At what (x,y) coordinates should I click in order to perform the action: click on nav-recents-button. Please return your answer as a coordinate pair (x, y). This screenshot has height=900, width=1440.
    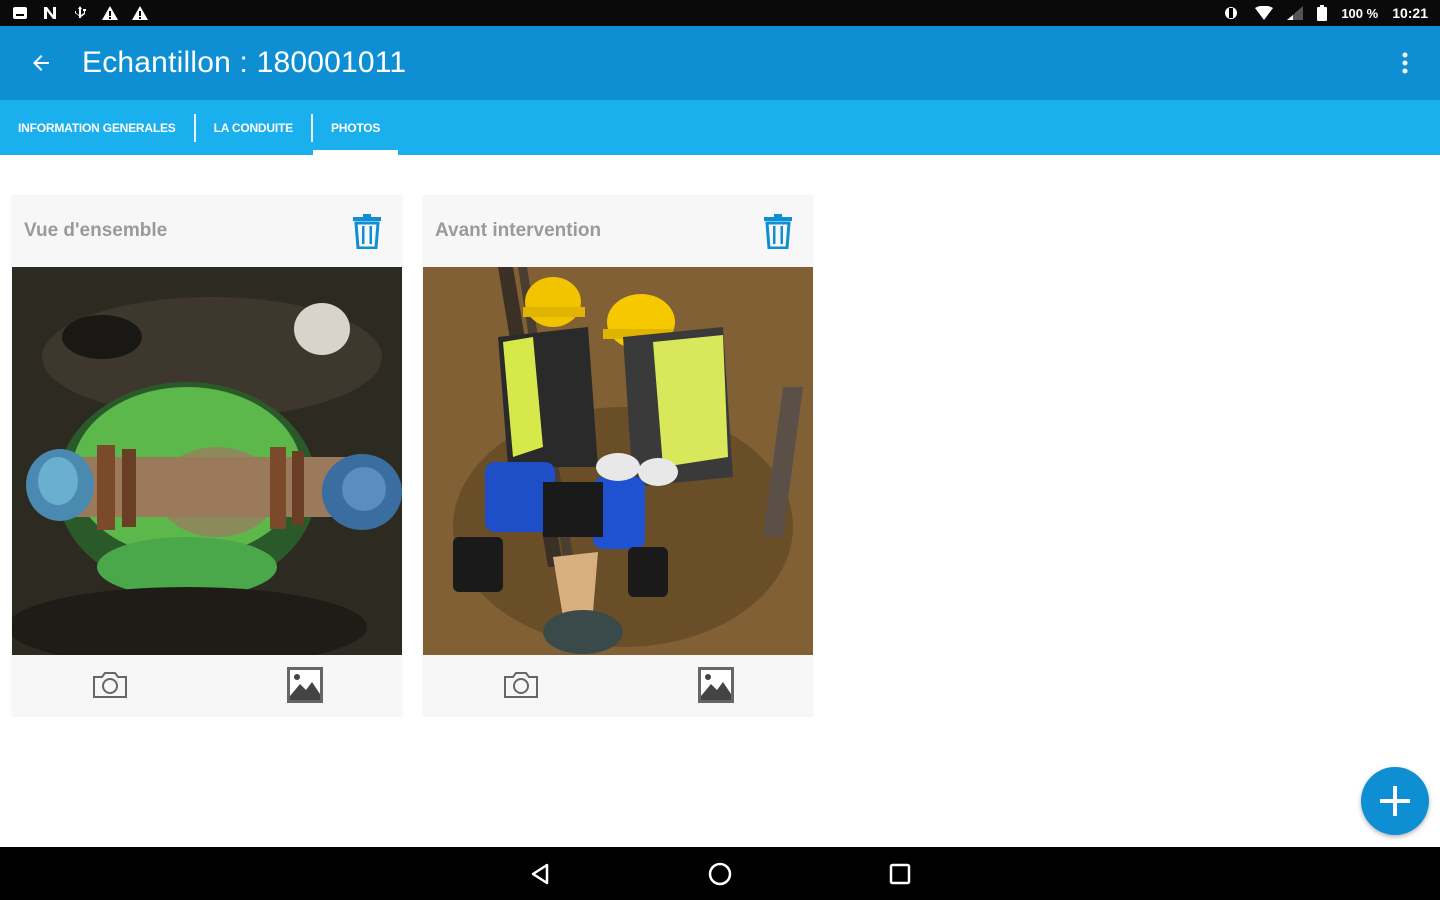
    Looking at the image, I should click on (900, 874).